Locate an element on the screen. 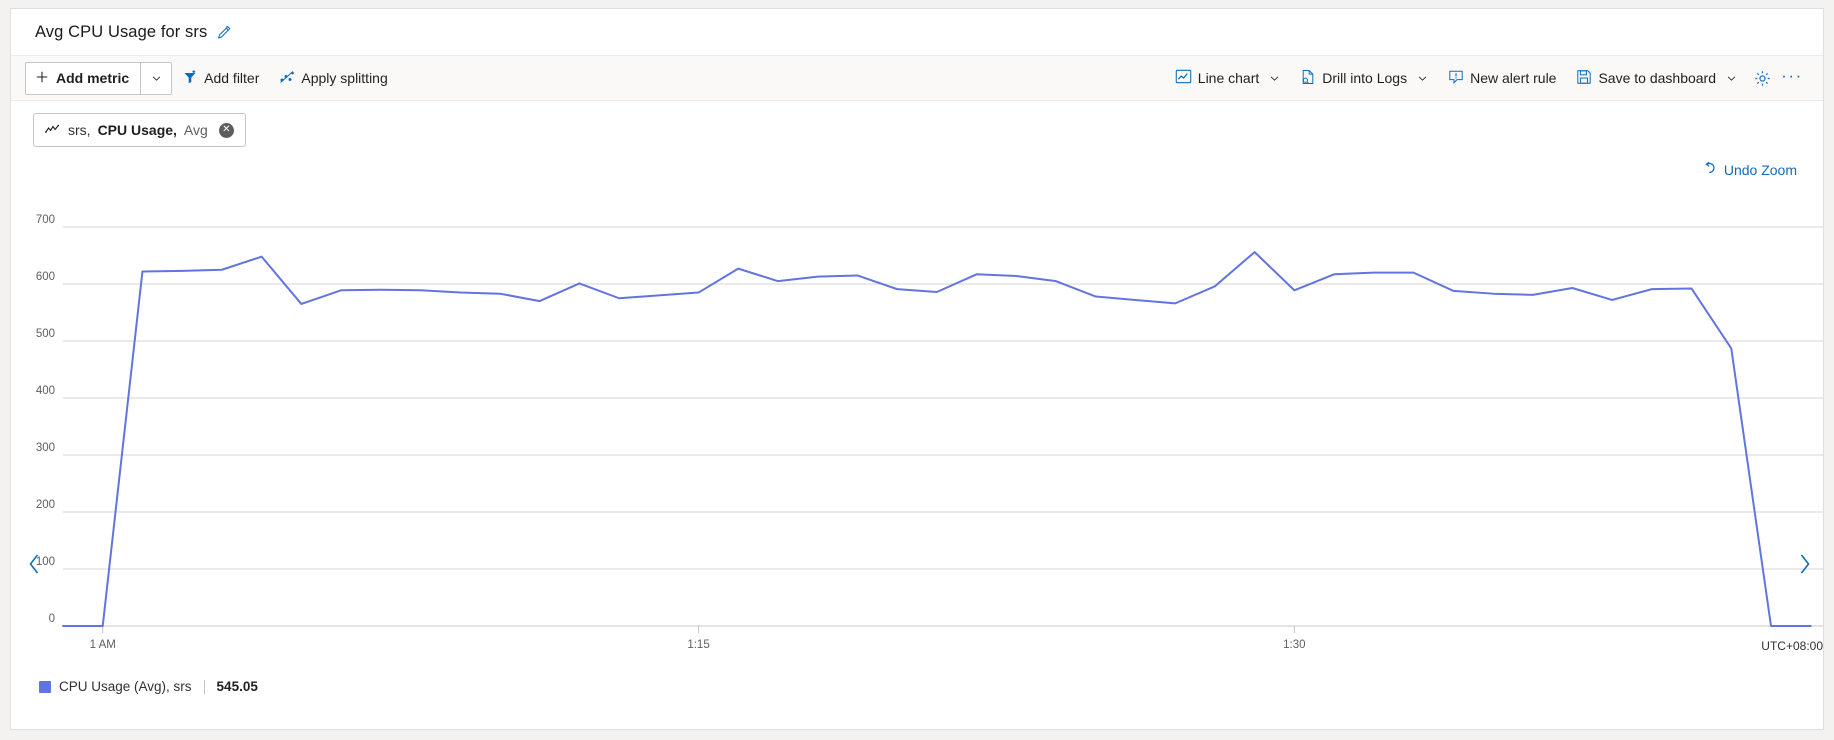  add-metric-label: Add metric is located at coordinates (93, 78).